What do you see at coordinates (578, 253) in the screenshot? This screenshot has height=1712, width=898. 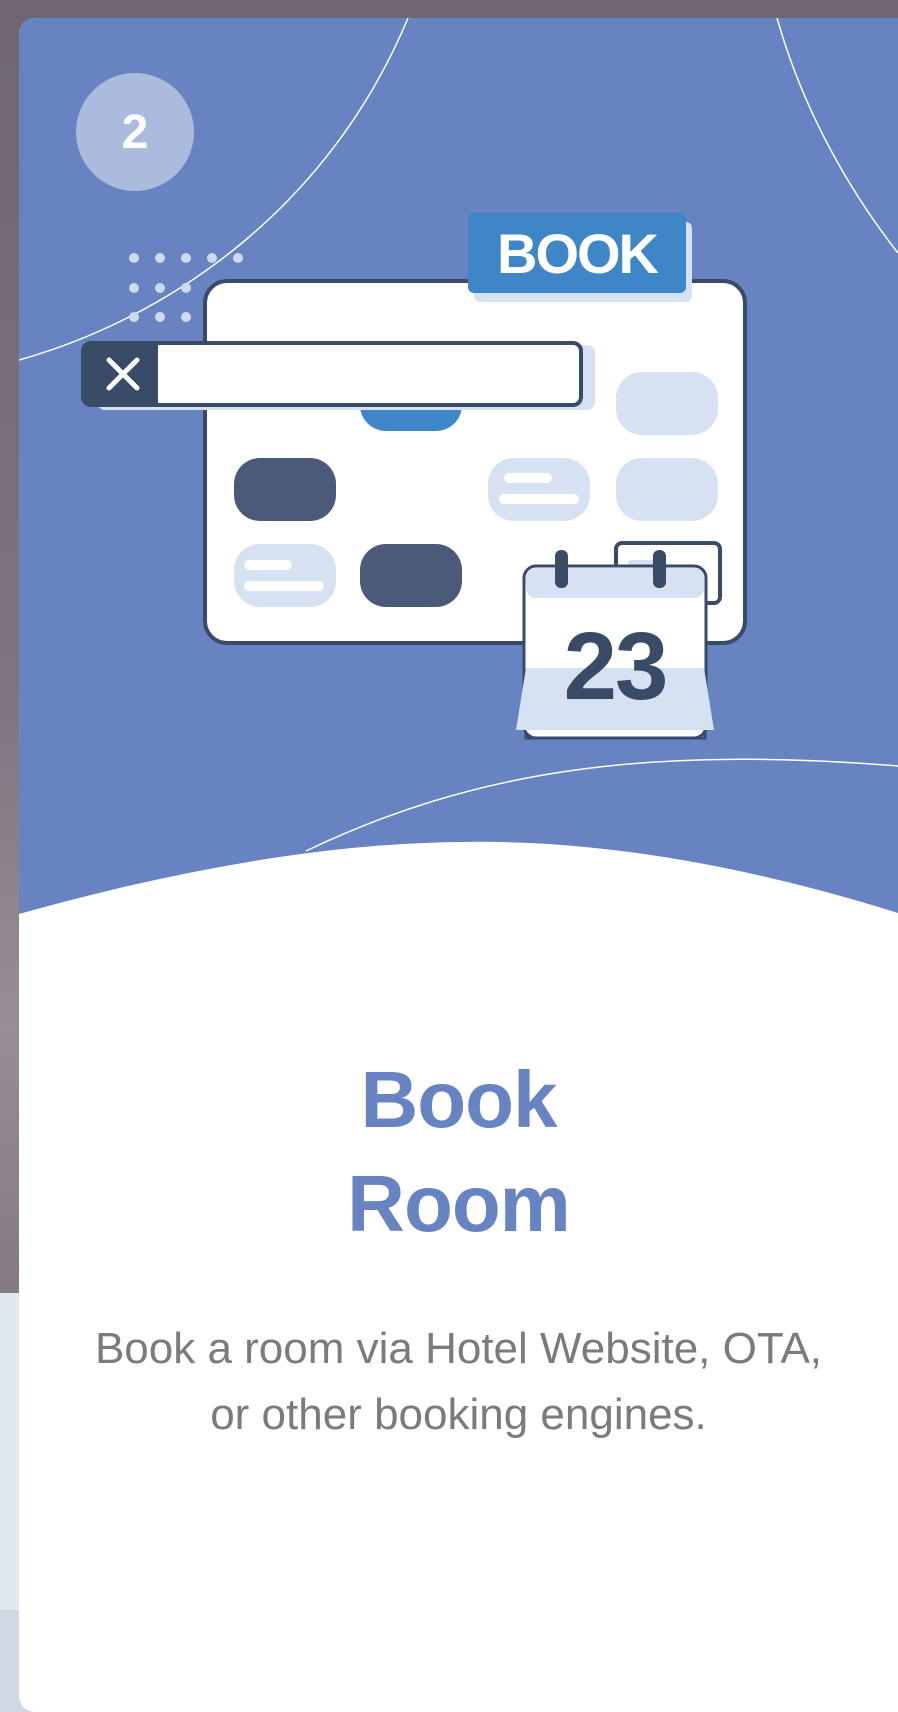 I see `book-tag-label: BOOK` at bounding box center [578, 253].